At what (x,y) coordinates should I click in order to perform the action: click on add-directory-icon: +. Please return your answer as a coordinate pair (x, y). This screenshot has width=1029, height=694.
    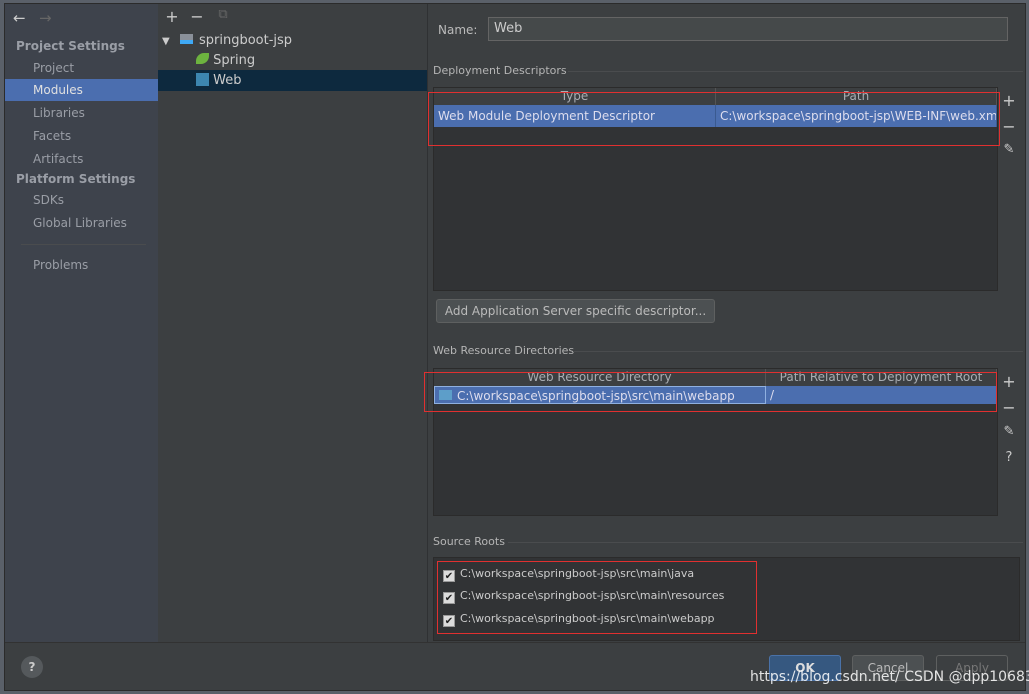
    Looking at the image, I should click on (1009, 381).